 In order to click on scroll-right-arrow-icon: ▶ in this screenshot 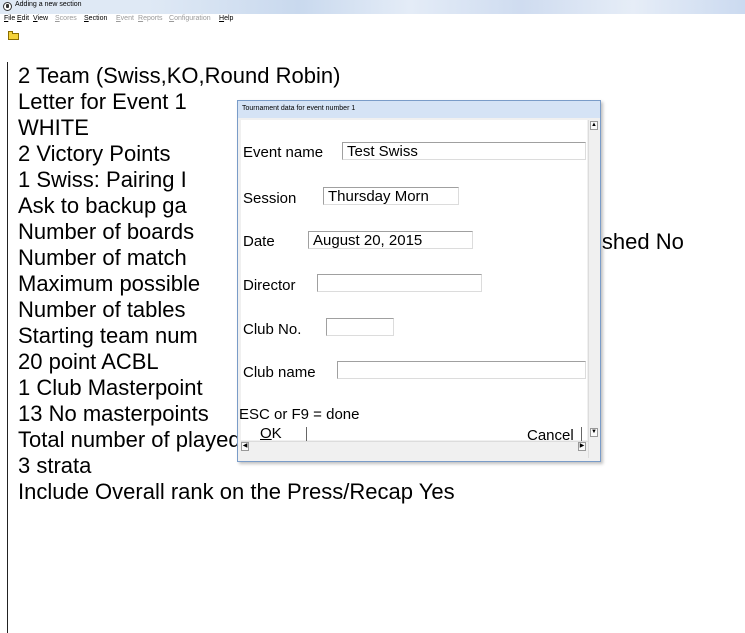, I will do `click(582, 446)`.